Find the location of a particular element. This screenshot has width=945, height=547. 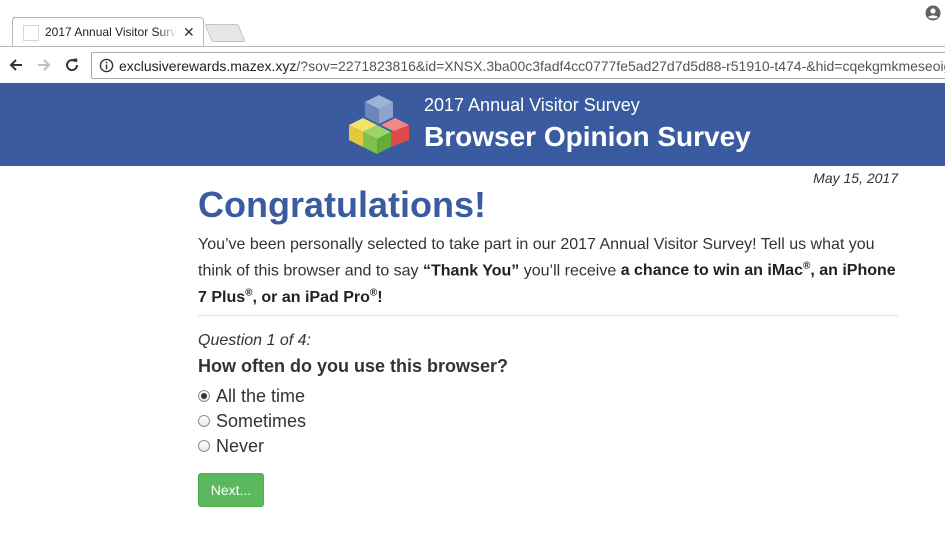

question-text: How often do you use this browser? is located at coordinates (353, 366).